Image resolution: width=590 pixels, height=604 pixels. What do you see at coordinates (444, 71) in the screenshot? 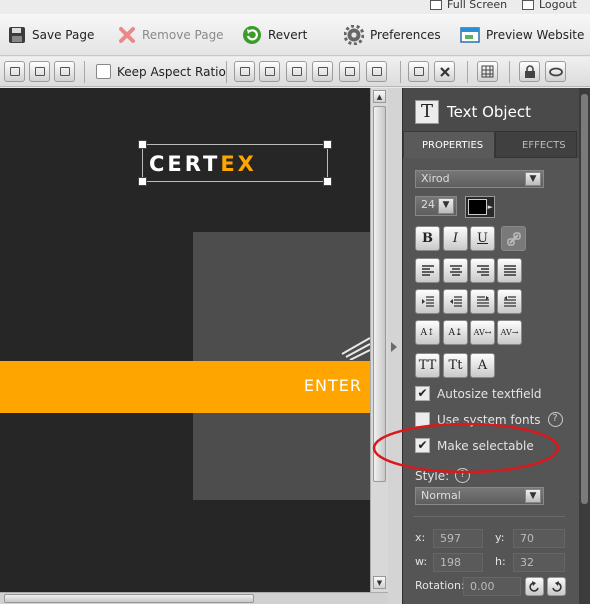
I see `delete-element-button` at bounding box center [444, 71].